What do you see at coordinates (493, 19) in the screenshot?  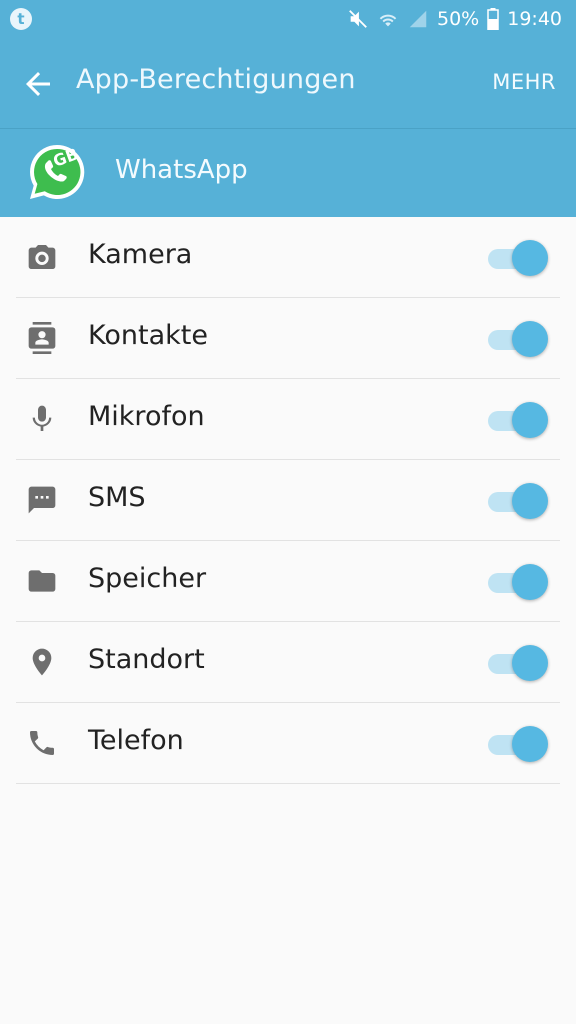 I see `battery-icon` at bounding box center [493, 19].